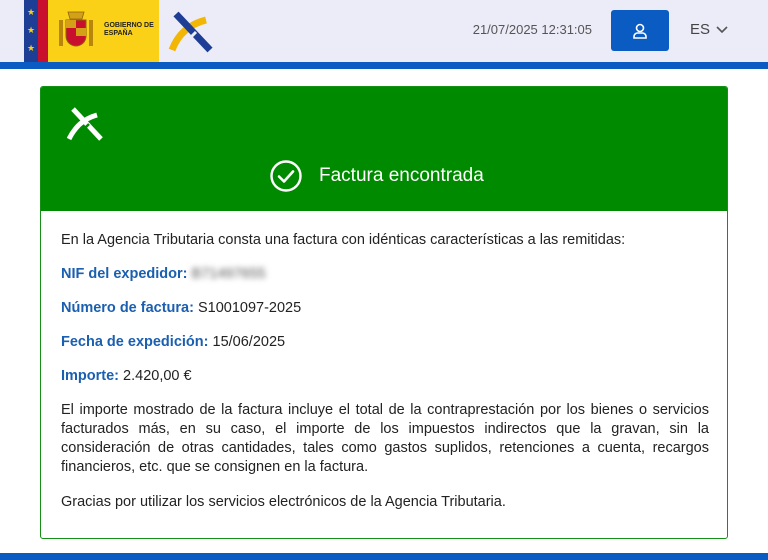 The height and width of the screenshot is (560, 768). Describe the element at coordinates (127, 308) in the screenshot. I see `field-label: Número de factura:` at that location.